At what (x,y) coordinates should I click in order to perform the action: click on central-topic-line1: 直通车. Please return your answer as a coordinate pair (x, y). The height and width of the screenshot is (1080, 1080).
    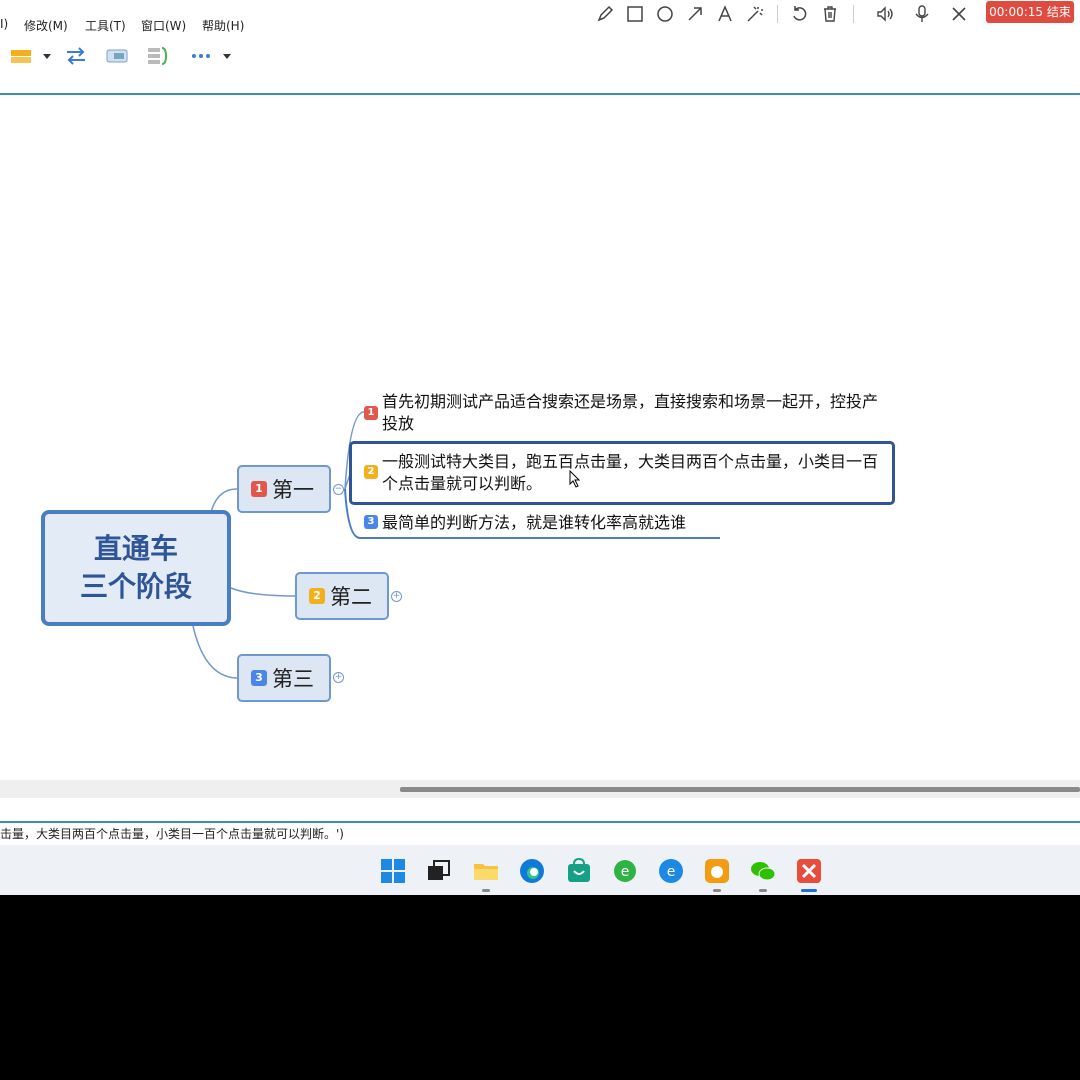
    Looking at the image, I should click on (135, 548).